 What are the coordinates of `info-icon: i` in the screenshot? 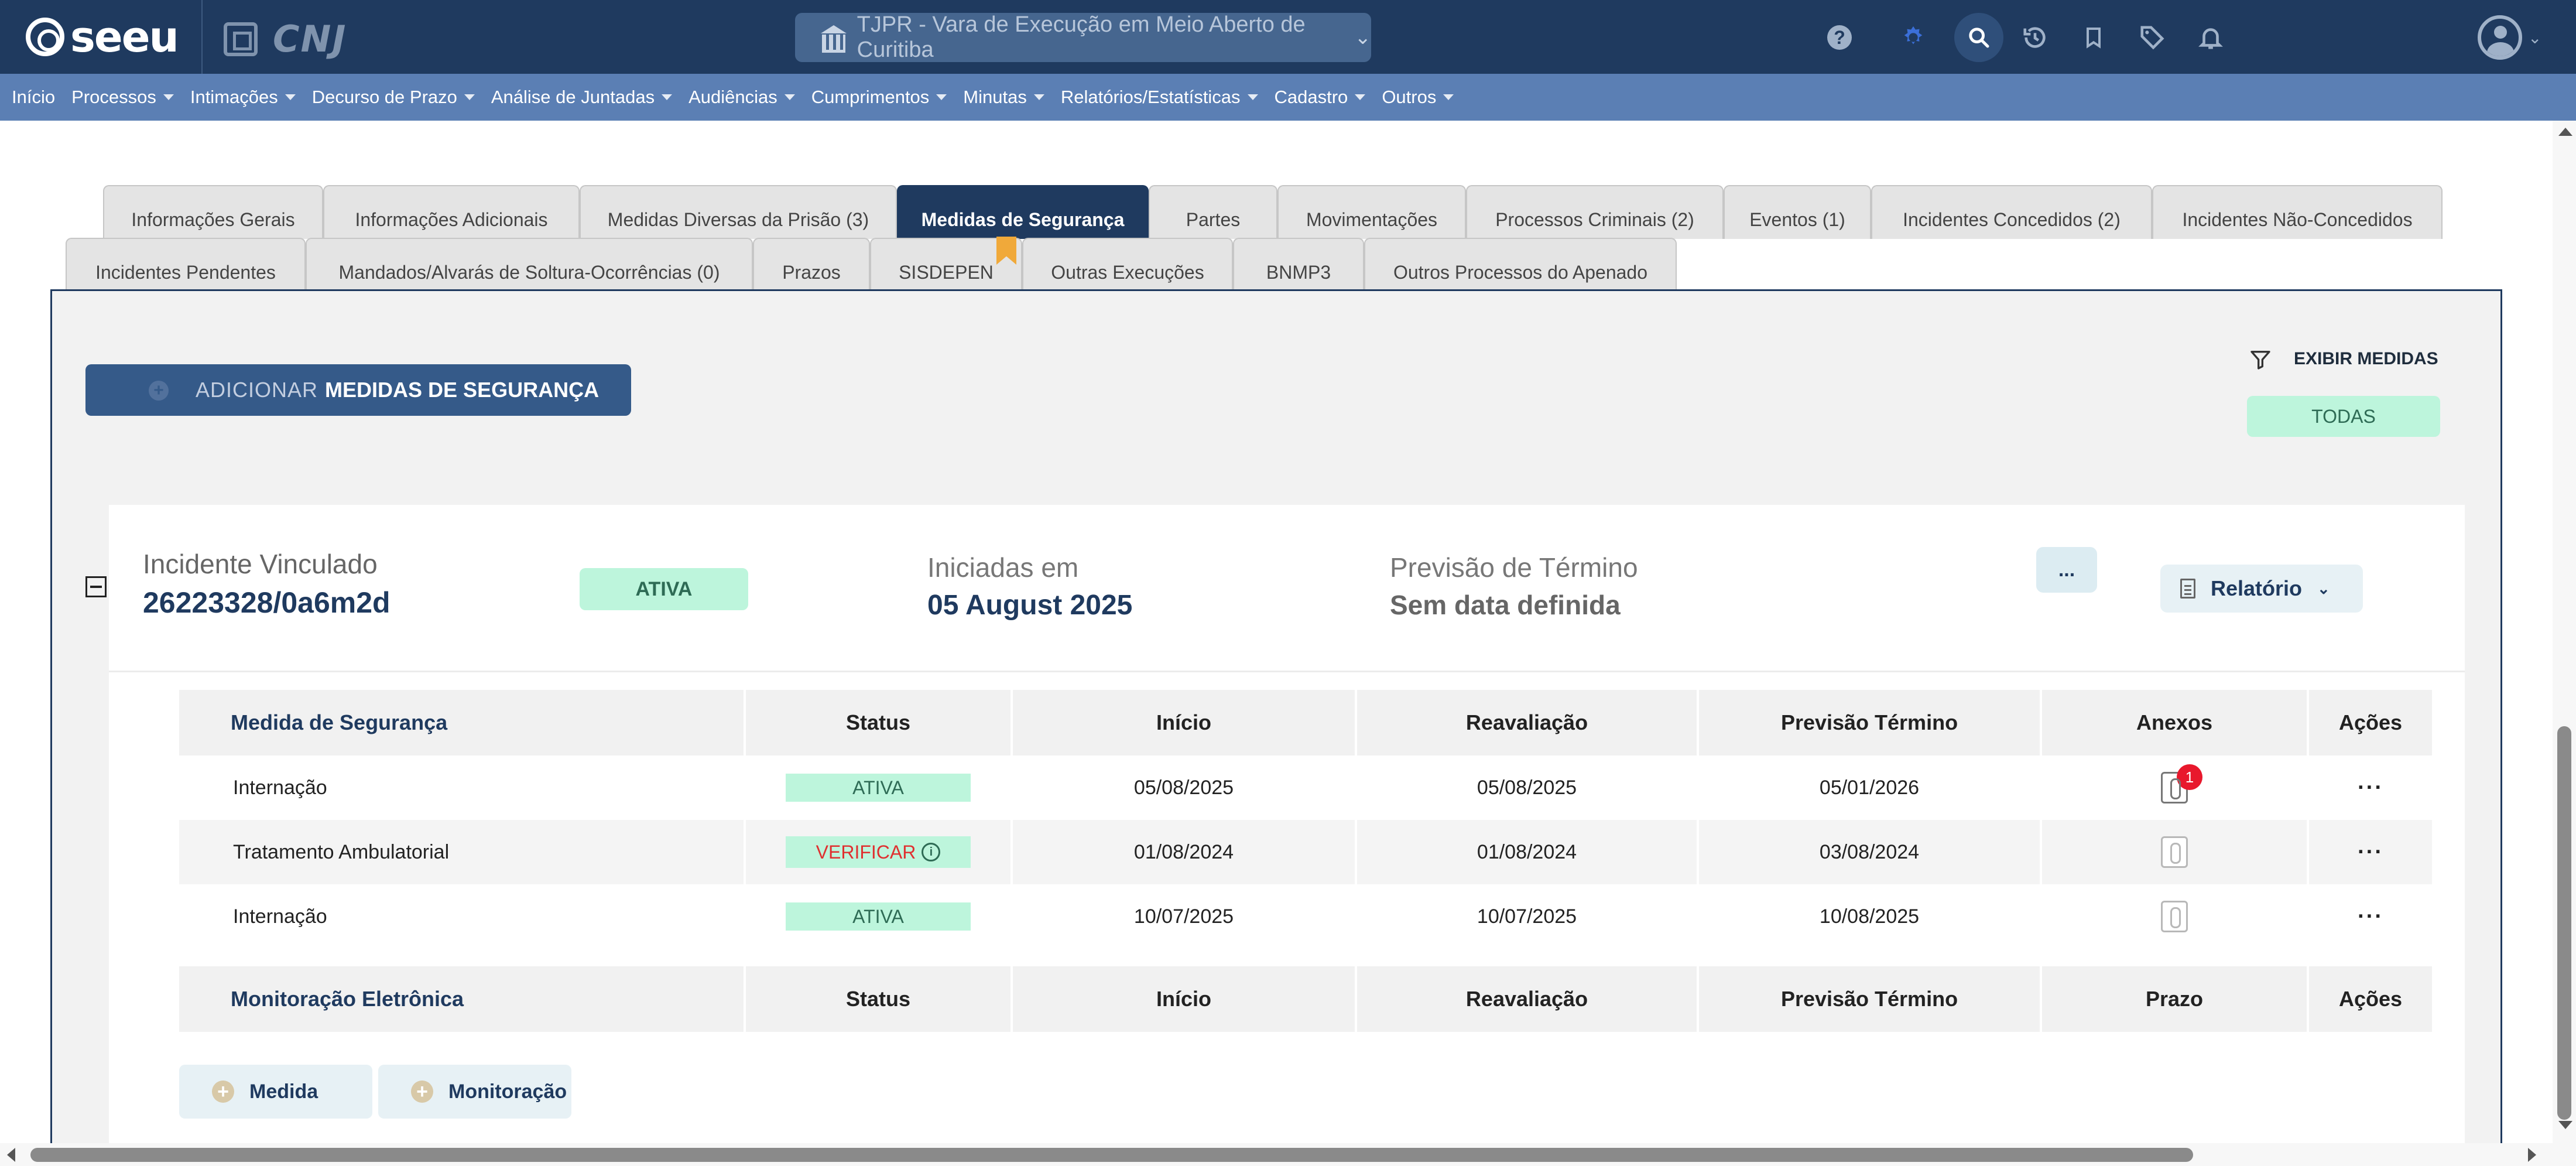 It's located at (931, 852).